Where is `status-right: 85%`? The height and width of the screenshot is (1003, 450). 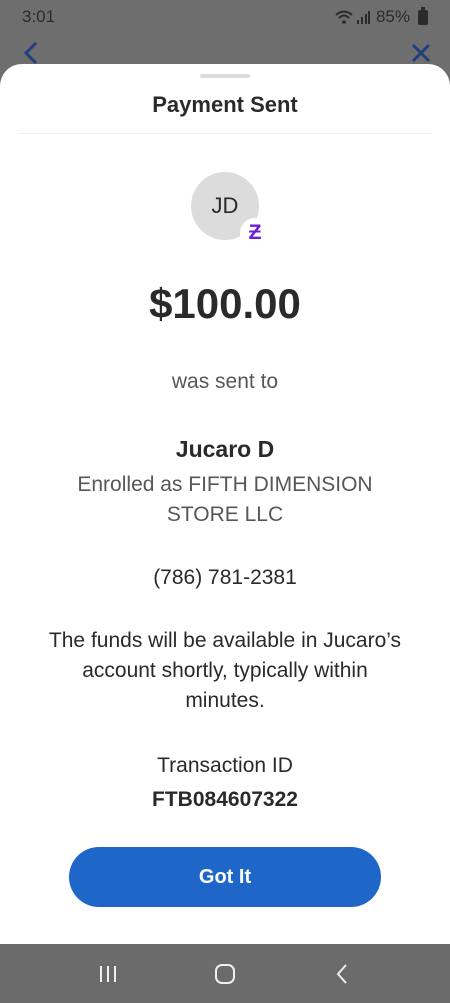 status-right: 85% is located at coordinates (381, 16).